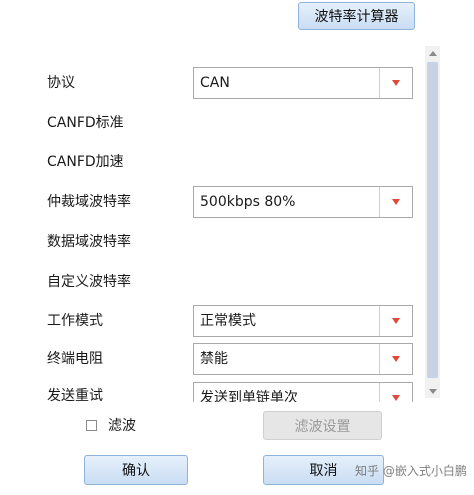 The width and height of the screenshot is (474, 495). I want to click on label-send-retry: 发送重试, so click(75, 395).